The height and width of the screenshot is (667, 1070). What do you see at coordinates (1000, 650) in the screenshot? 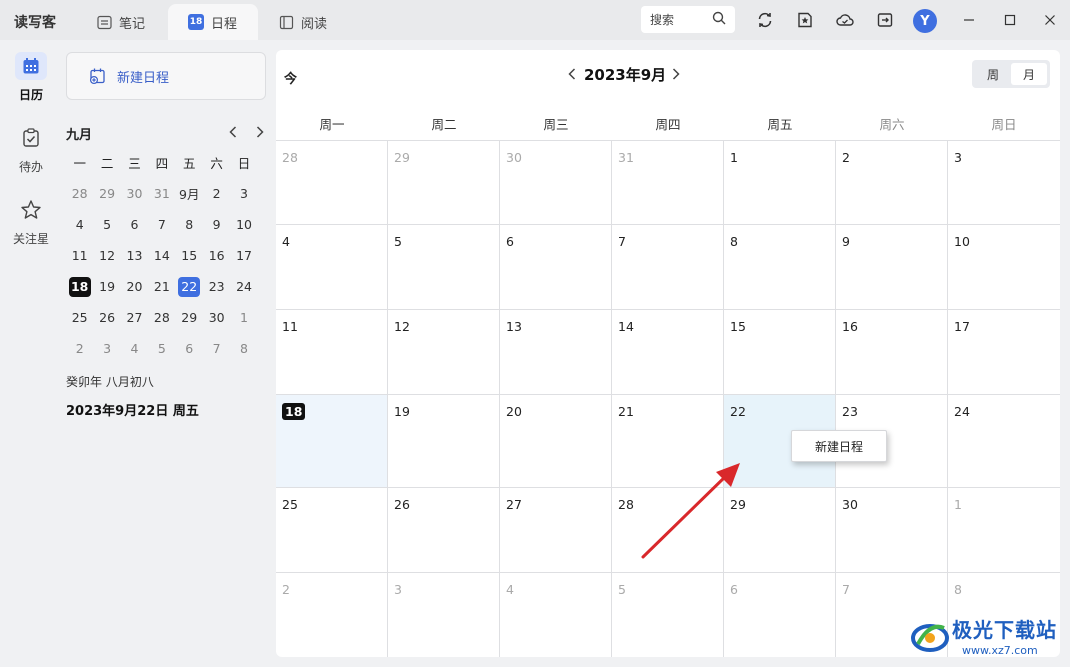
I see `watermark-url: www.xz7.com` at bounding box center [1000, 650].